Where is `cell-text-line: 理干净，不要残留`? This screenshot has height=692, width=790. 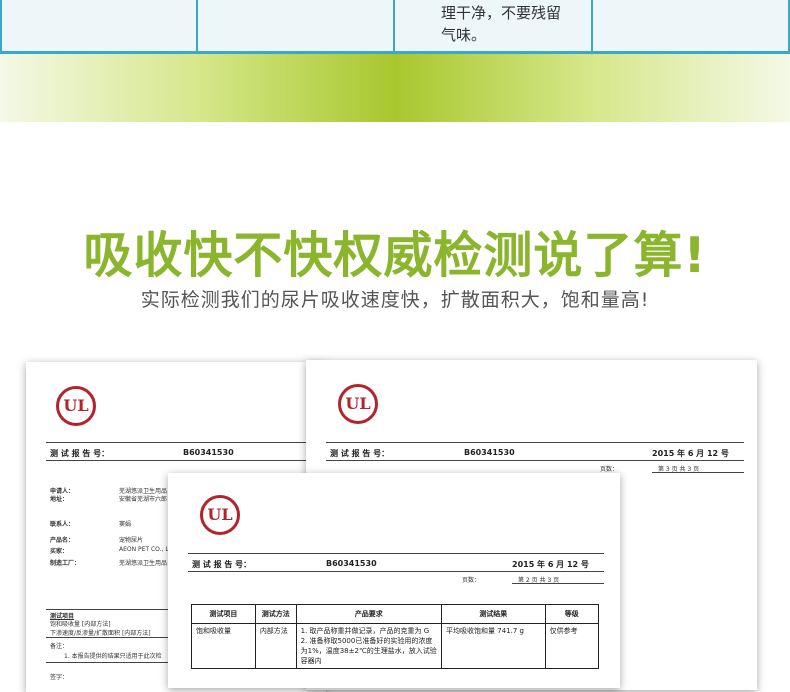
cell-text-line: 理干净，不要残留 is located at coordinates (501, 13).